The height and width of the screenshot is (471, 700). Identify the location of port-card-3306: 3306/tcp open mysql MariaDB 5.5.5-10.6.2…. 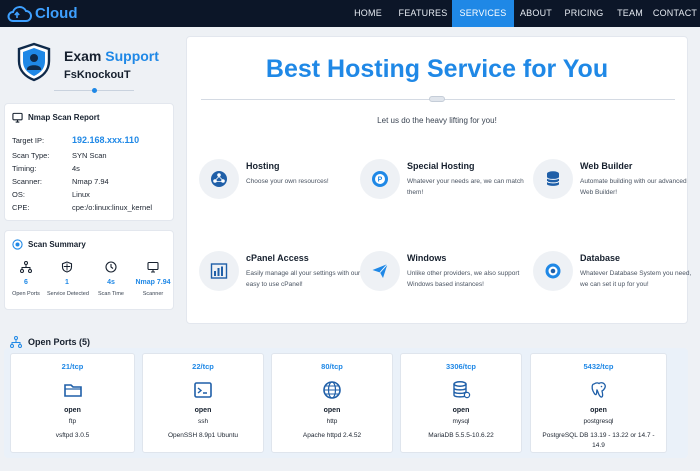
(461, 403).